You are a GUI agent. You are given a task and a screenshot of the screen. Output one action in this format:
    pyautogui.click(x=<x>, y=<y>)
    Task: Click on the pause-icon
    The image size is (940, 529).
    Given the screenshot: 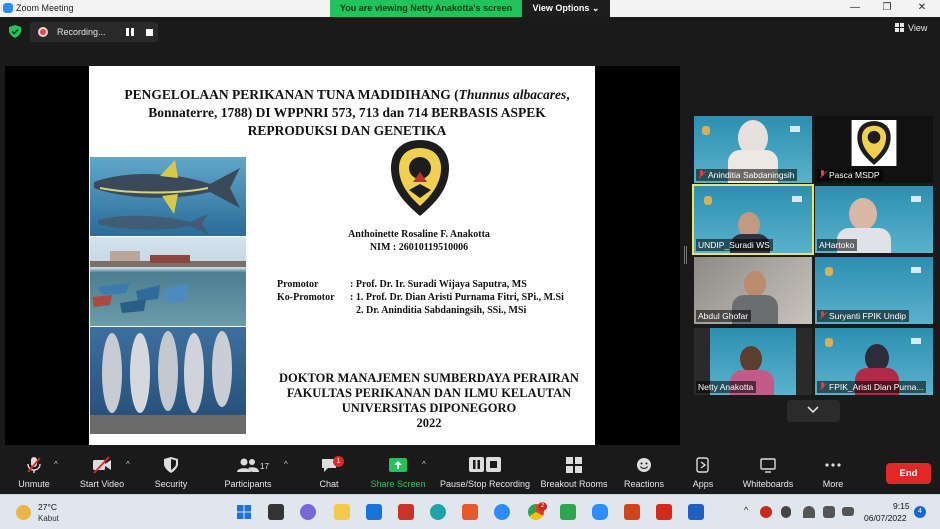 What is the action you would take?
    pyautogui.click(x=130, y=32)
    